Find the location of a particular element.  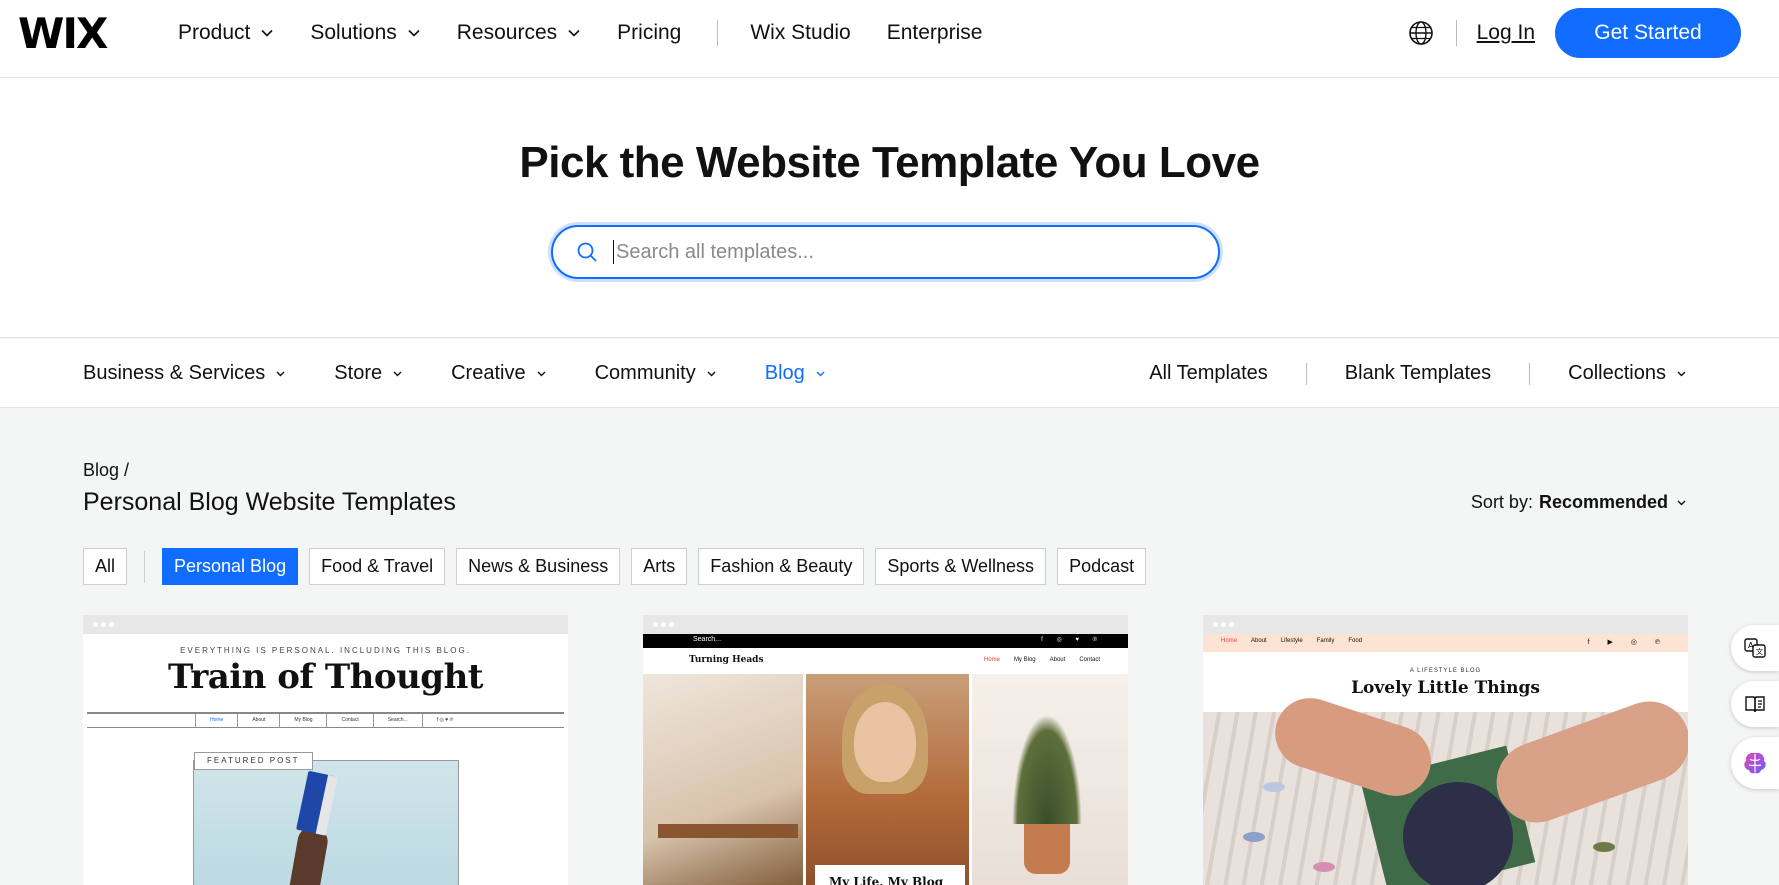

template-nav-item: Lifestyle is located at coordinates (1291, 641).